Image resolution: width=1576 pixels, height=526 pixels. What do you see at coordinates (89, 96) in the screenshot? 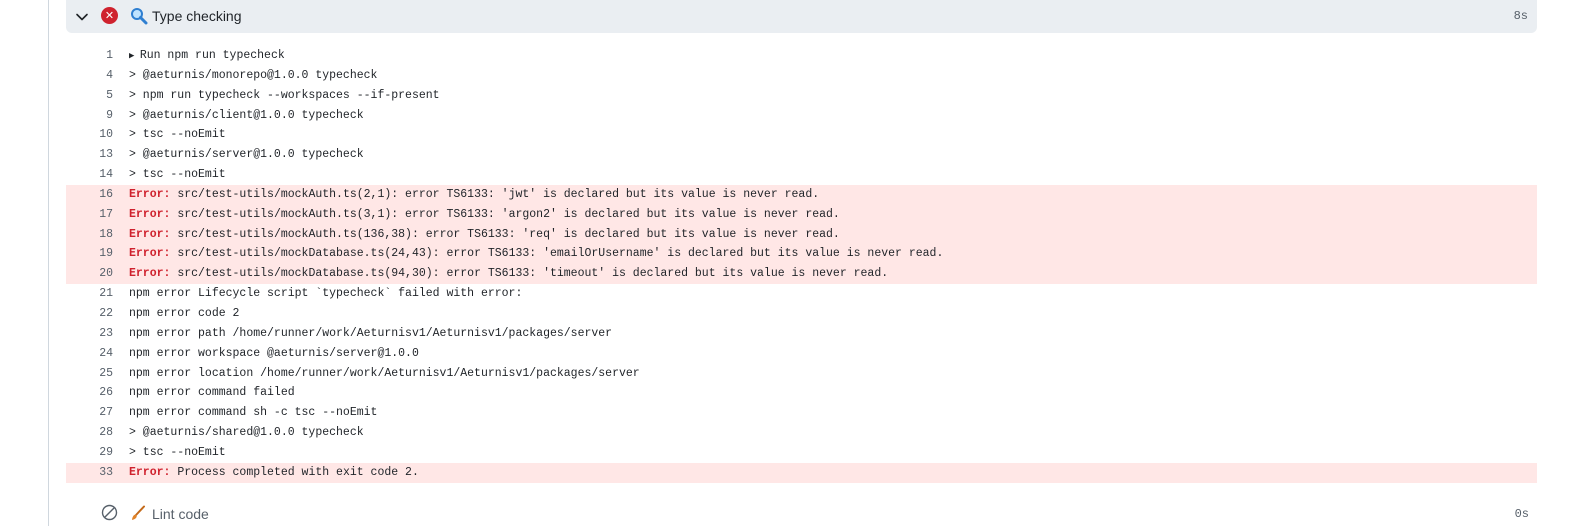
I see `line-number: 5` at bounding box center [89, 96].